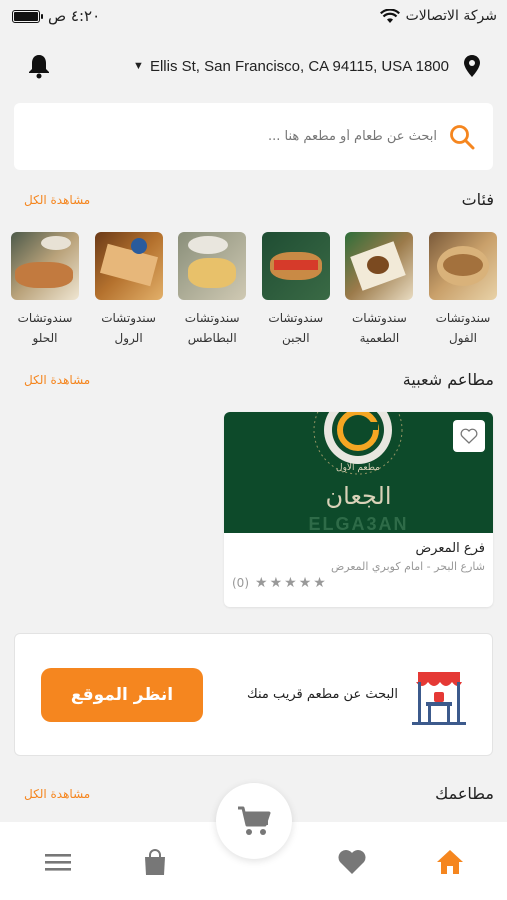 Image resolution: width=507 pixels, height=900 pixels. I want to click on restaurant-name: فرع المعرض, so click(450, 548).